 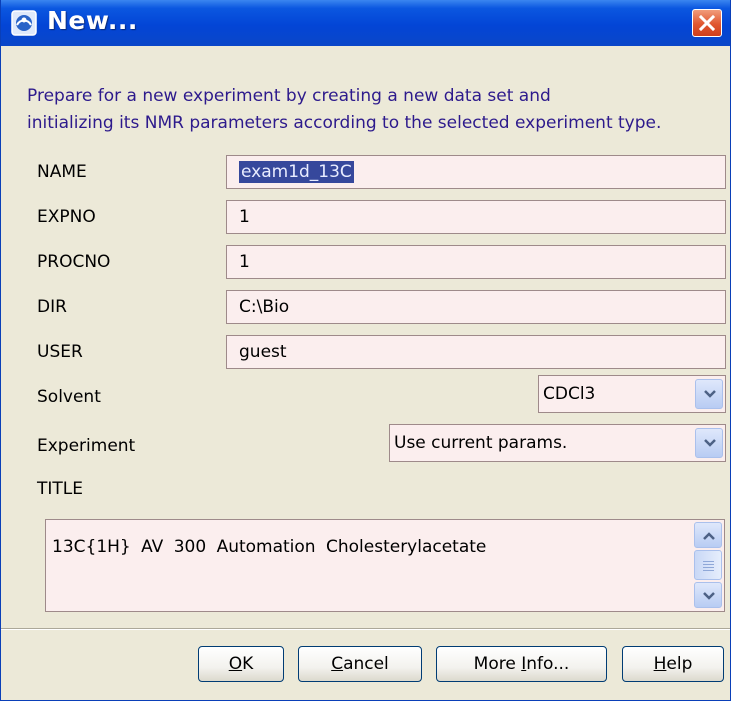 What do you see at coordinates (481, 443) in the screenshot?
I see `experiment-value: Use current params.` at bounding box center [481, 443].